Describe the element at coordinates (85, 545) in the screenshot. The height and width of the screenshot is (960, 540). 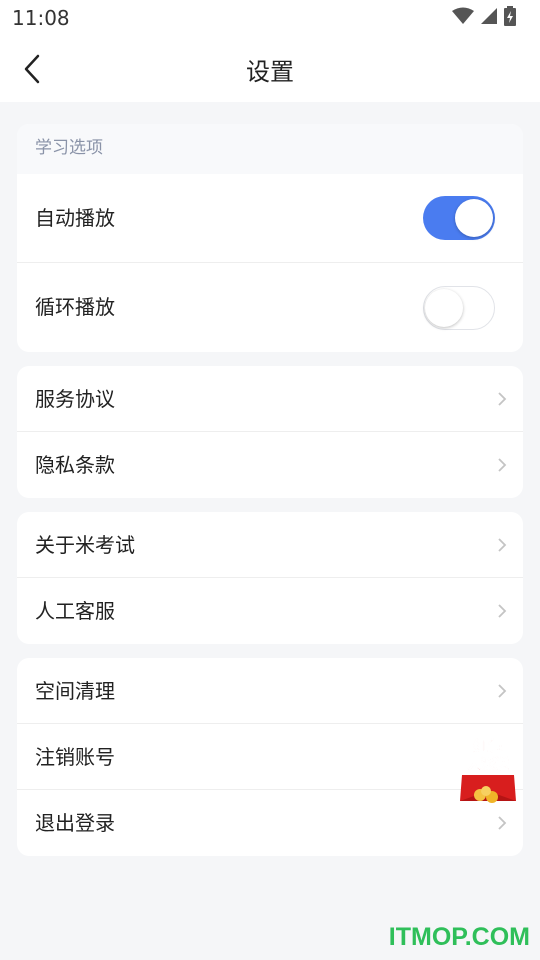
I see `about-label: 关于米考试` at that location.